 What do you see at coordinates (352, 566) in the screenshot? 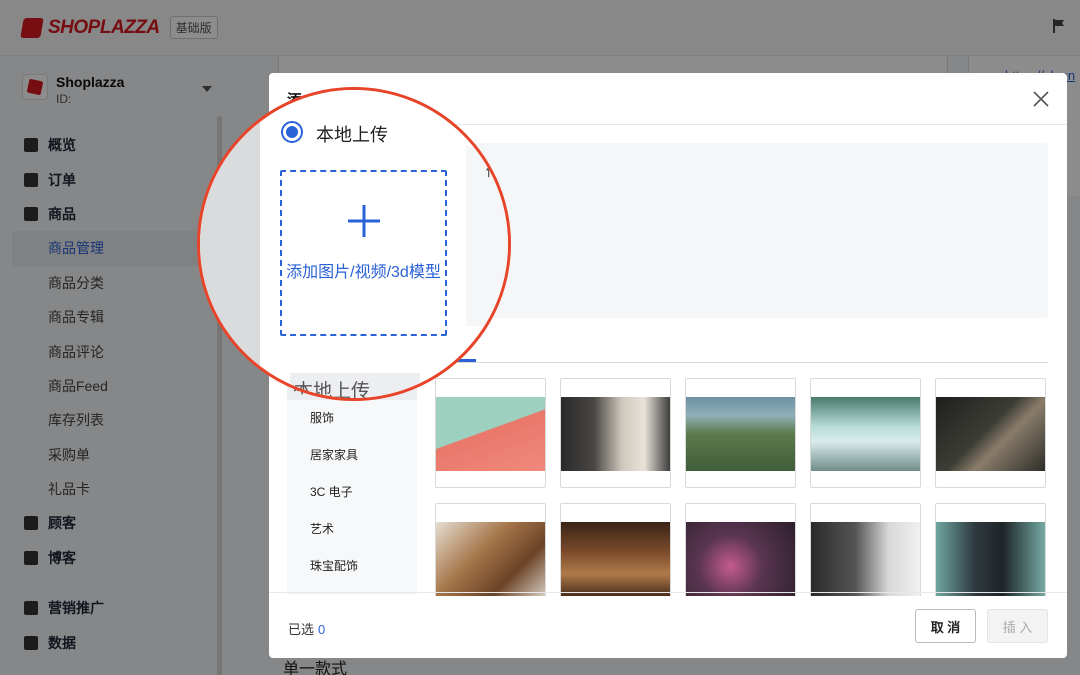
I see `category-item: 珠宝配饰` at bounding box center [352, 566].